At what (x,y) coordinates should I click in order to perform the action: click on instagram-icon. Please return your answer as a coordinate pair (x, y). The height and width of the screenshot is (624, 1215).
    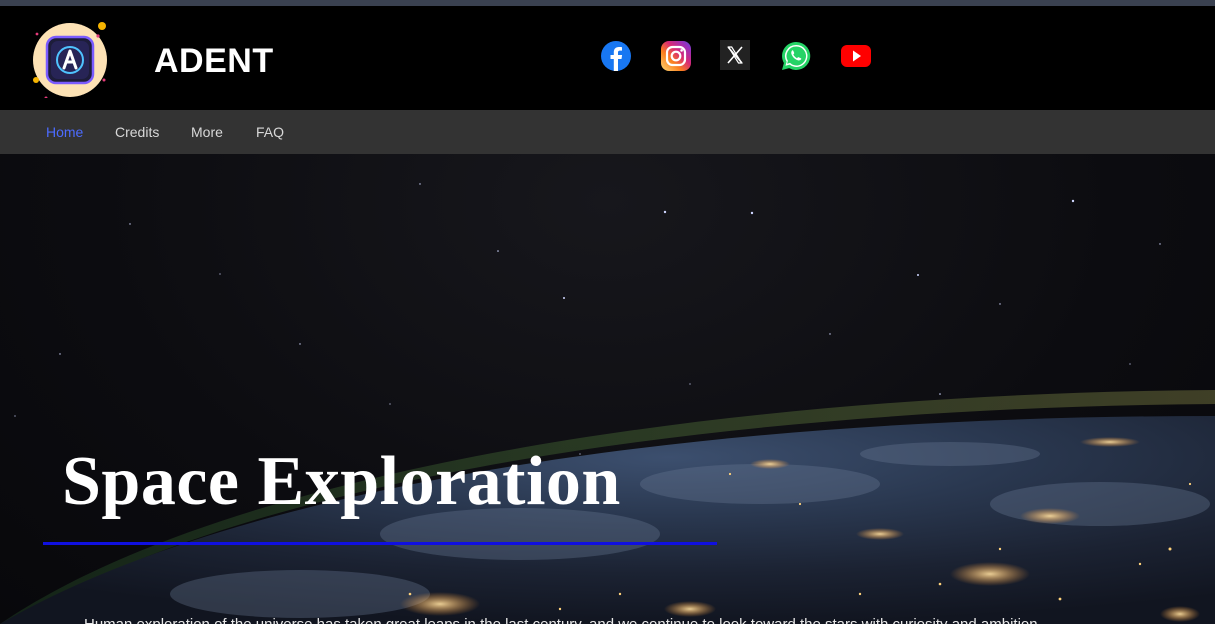
    Looking at the image, I should click on (676, 56).